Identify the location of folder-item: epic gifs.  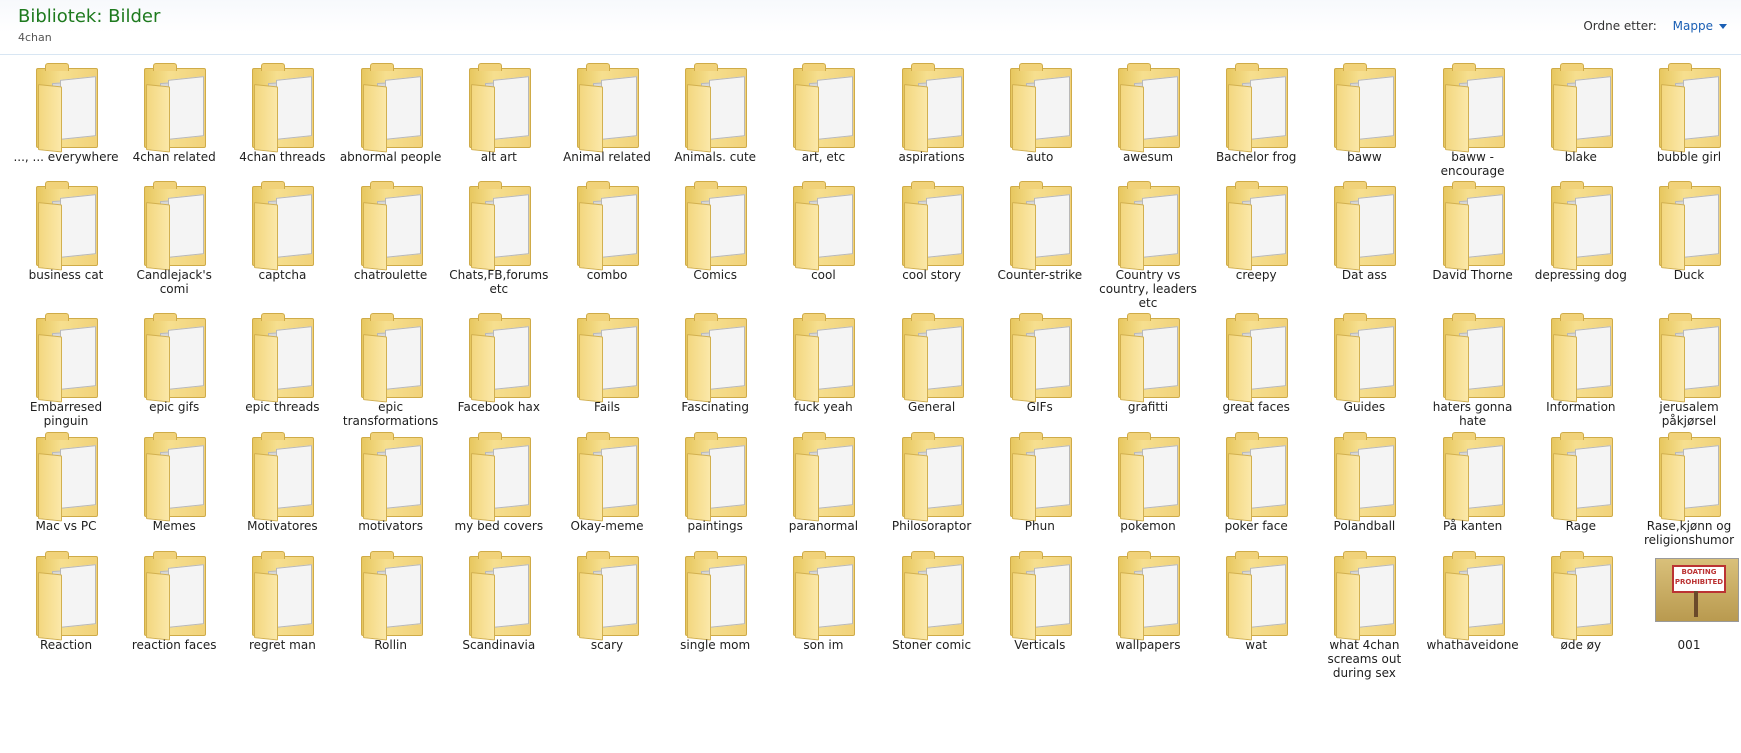
(174, 373).